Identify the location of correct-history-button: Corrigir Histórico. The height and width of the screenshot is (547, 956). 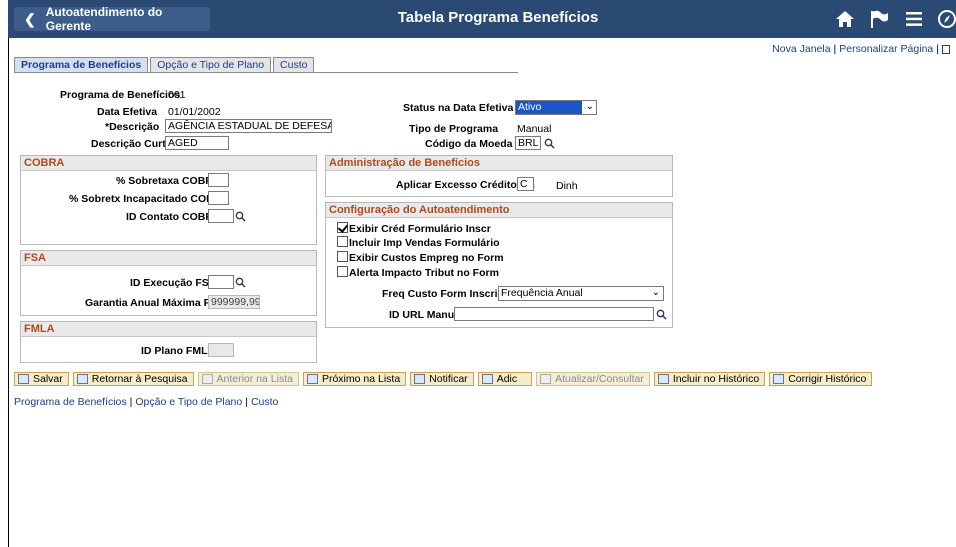
(821, 379).